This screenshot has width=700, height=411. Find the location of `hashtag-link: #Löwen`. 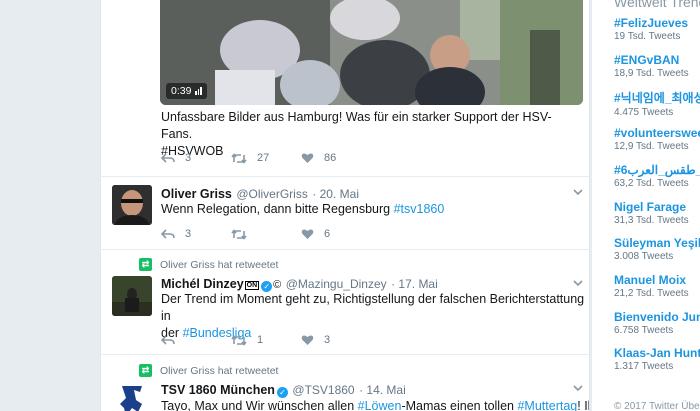

hashtag-link: #Löwen is located at coordinates (380, 405).